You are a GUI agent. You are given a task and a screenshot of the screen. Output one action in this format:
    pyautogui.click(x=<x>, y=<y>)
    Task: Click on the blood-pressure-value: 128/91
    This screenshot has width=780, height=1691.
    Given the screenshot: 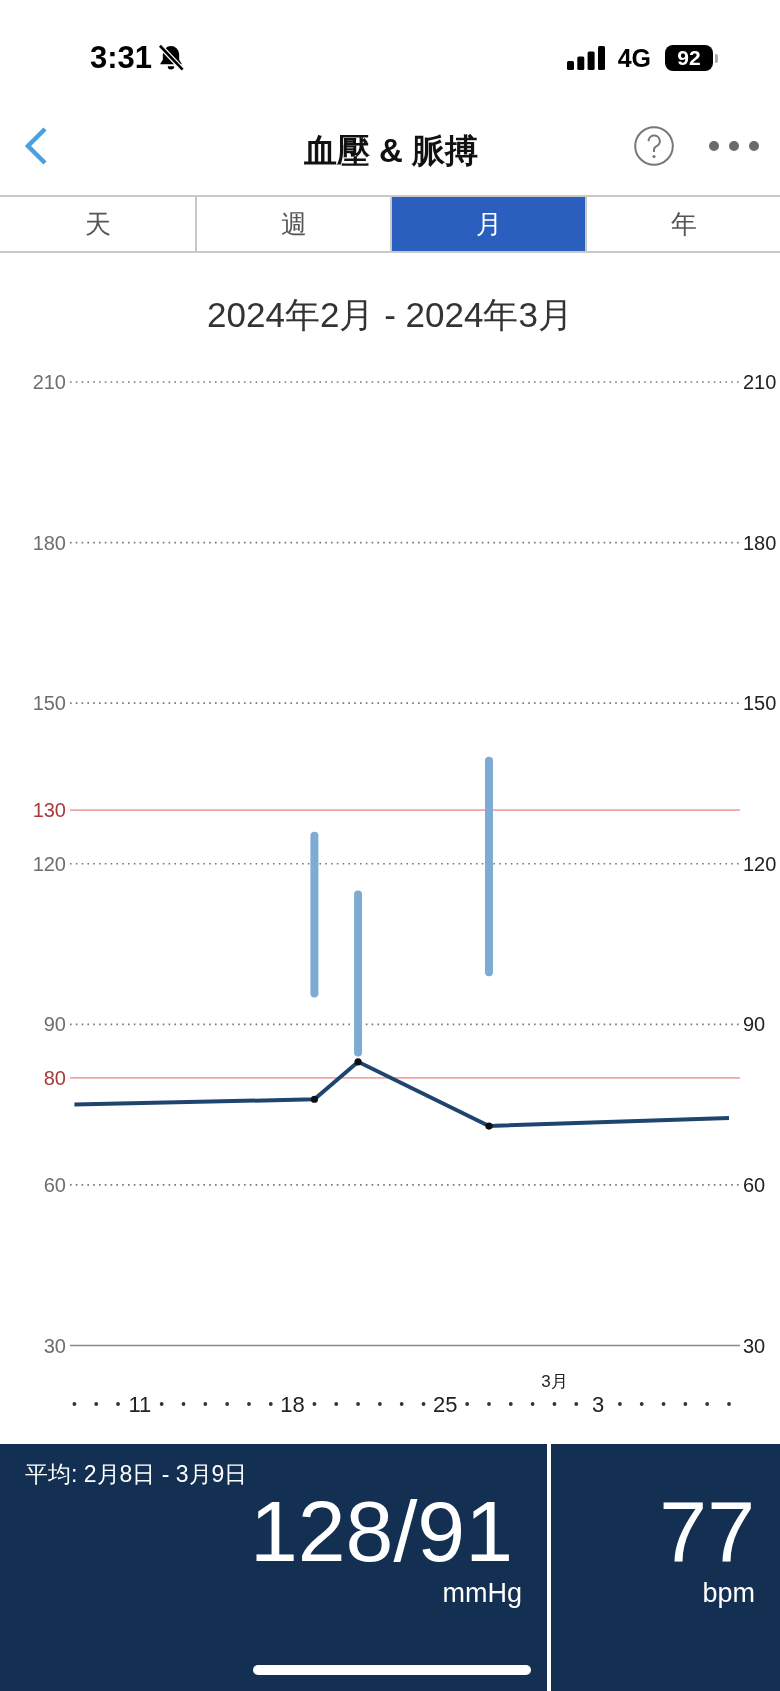 What is the action you would take?
    pyautogui.click(x=381, y=1531)
    